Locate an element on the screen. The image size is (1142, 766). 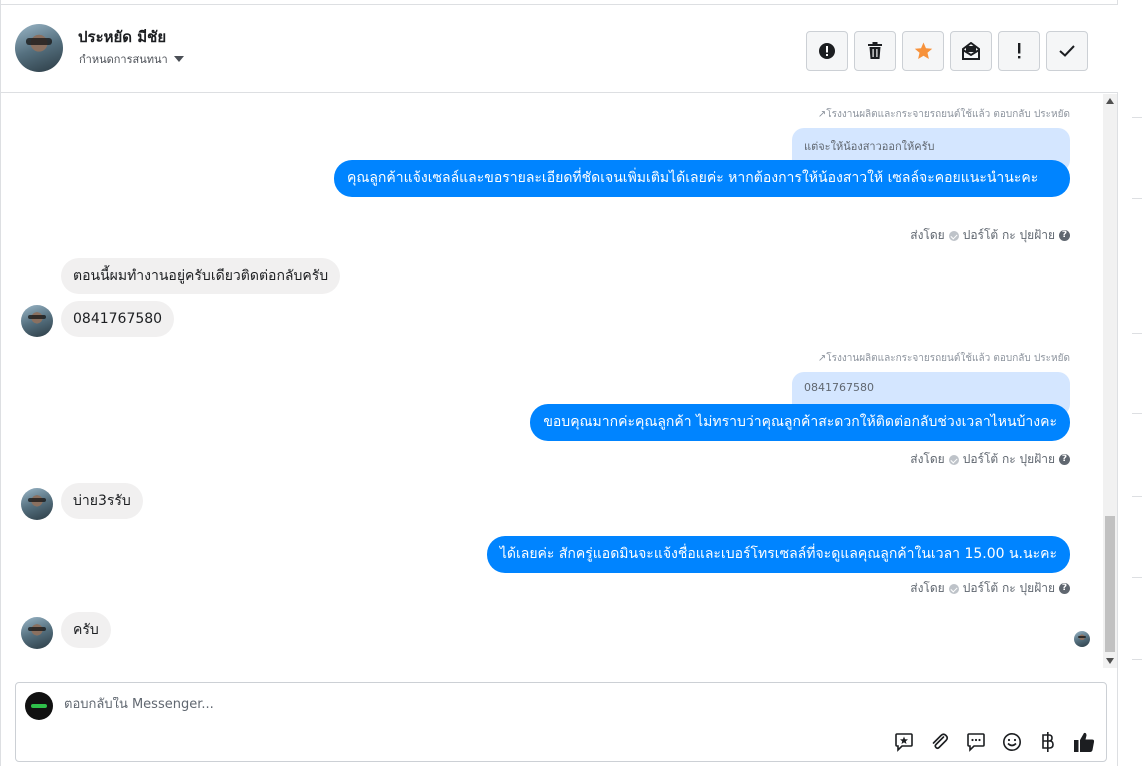
delete-button is located at coordinates (875, 51).